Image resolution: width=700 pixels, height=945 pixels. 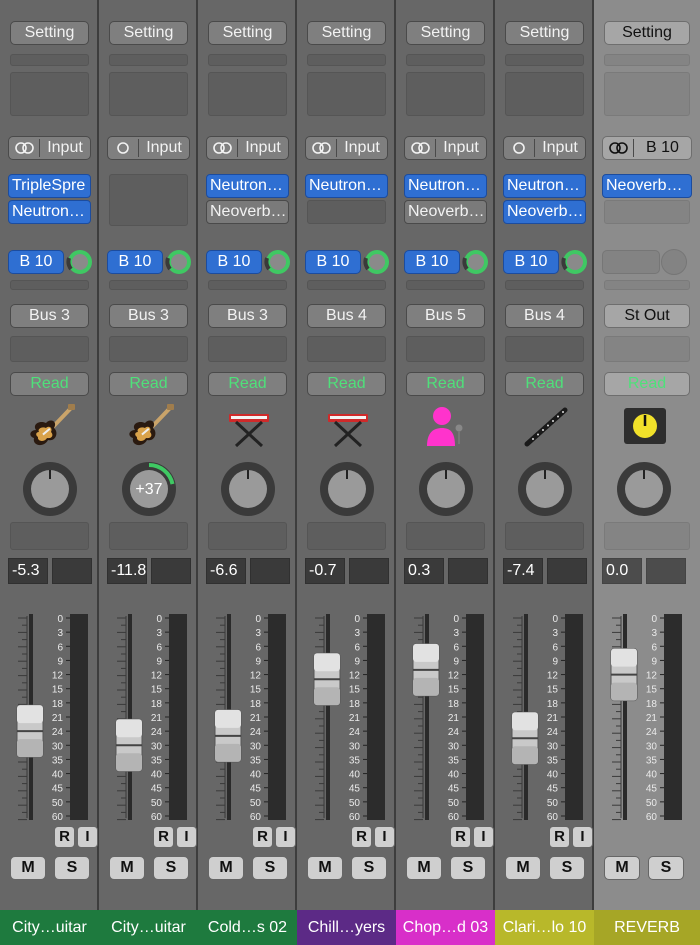 I want to click on input-button: B 10, so click(x=647, y=148).